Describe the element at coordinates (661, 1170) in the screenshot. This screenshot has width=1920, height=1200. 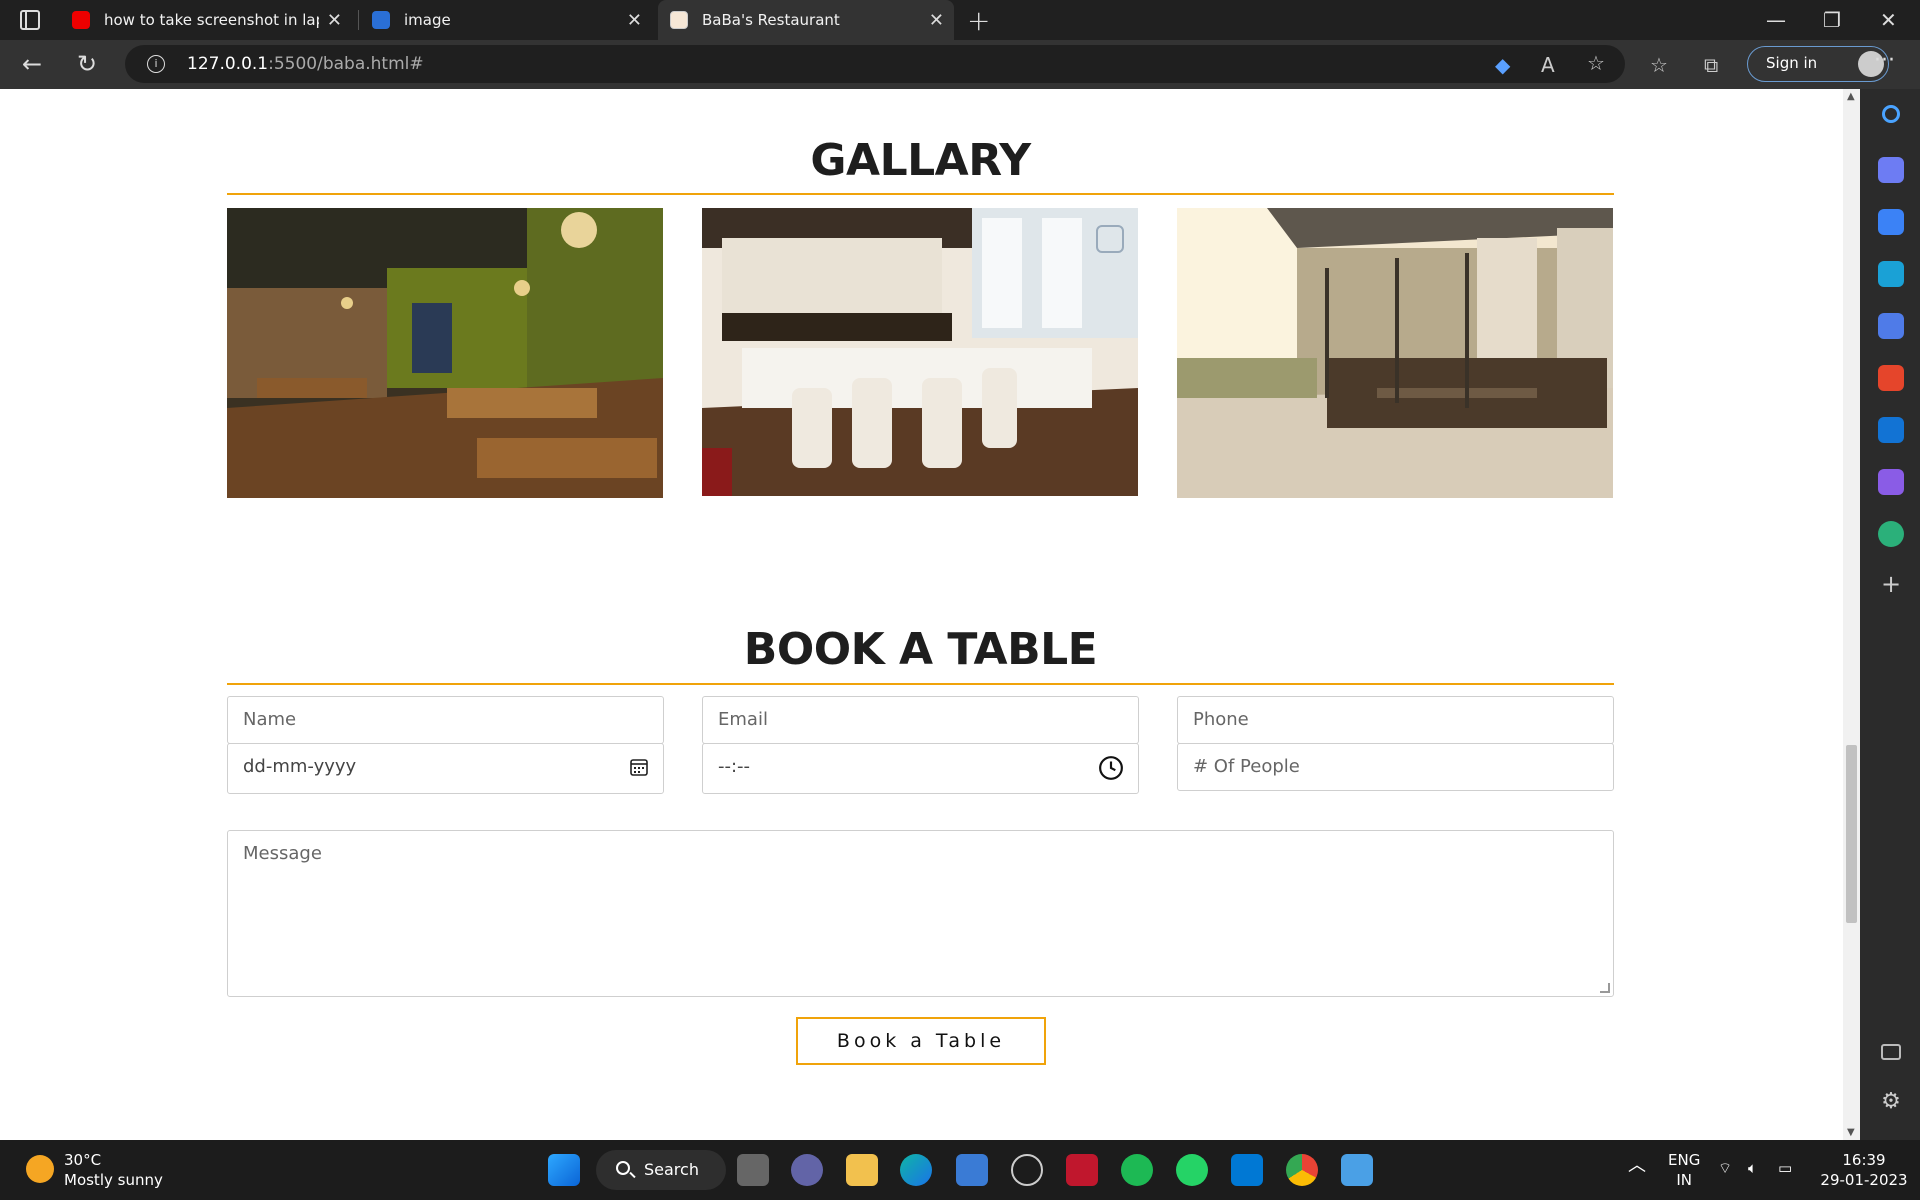
I see `taskbar-search: Search` at that location.